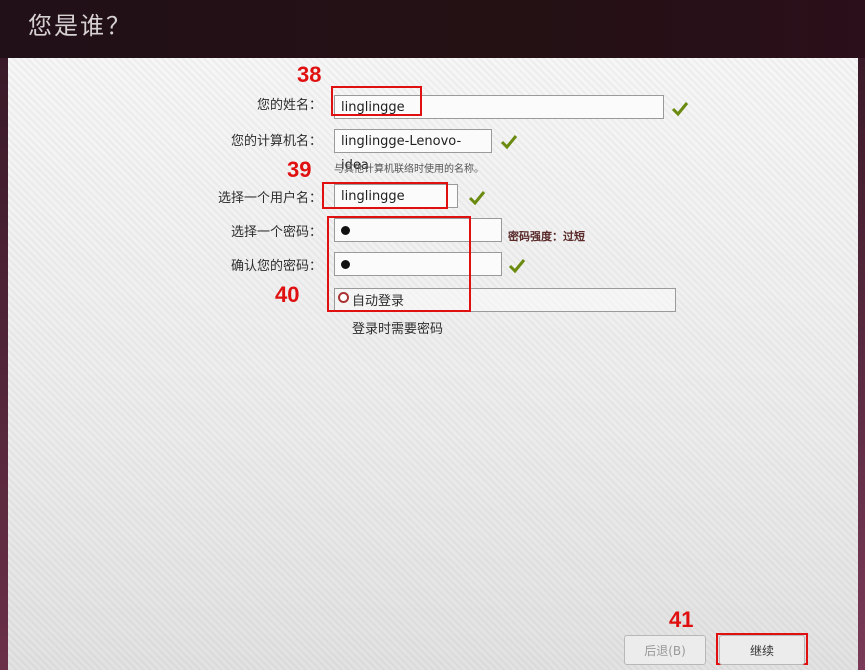 This screenshot has height=670, width=865. What do you see at coordinates (309, 74) in the screenshot?
I see `annotation-number-38: 38` at bounding box center [309, 74].